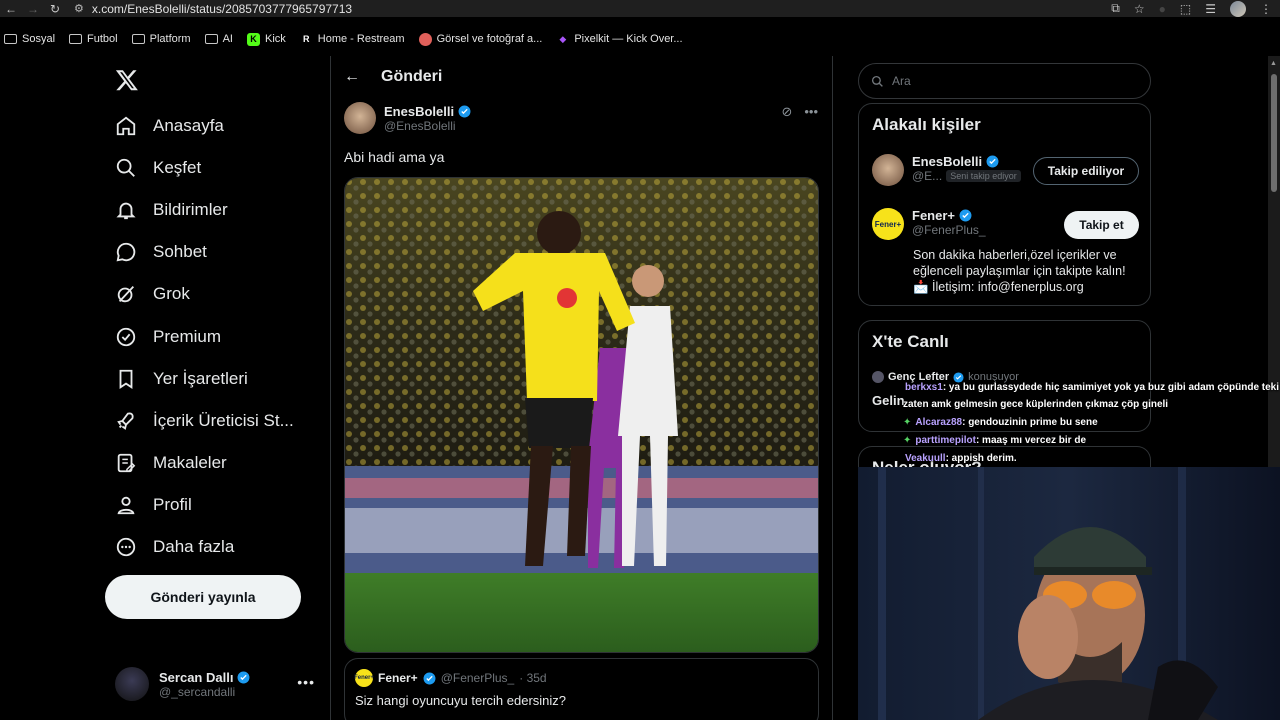 Image resolution: width=1280 pixels, height=720 pixels. I want to click on account-handle: @_sercandalli, so click(197, 691).